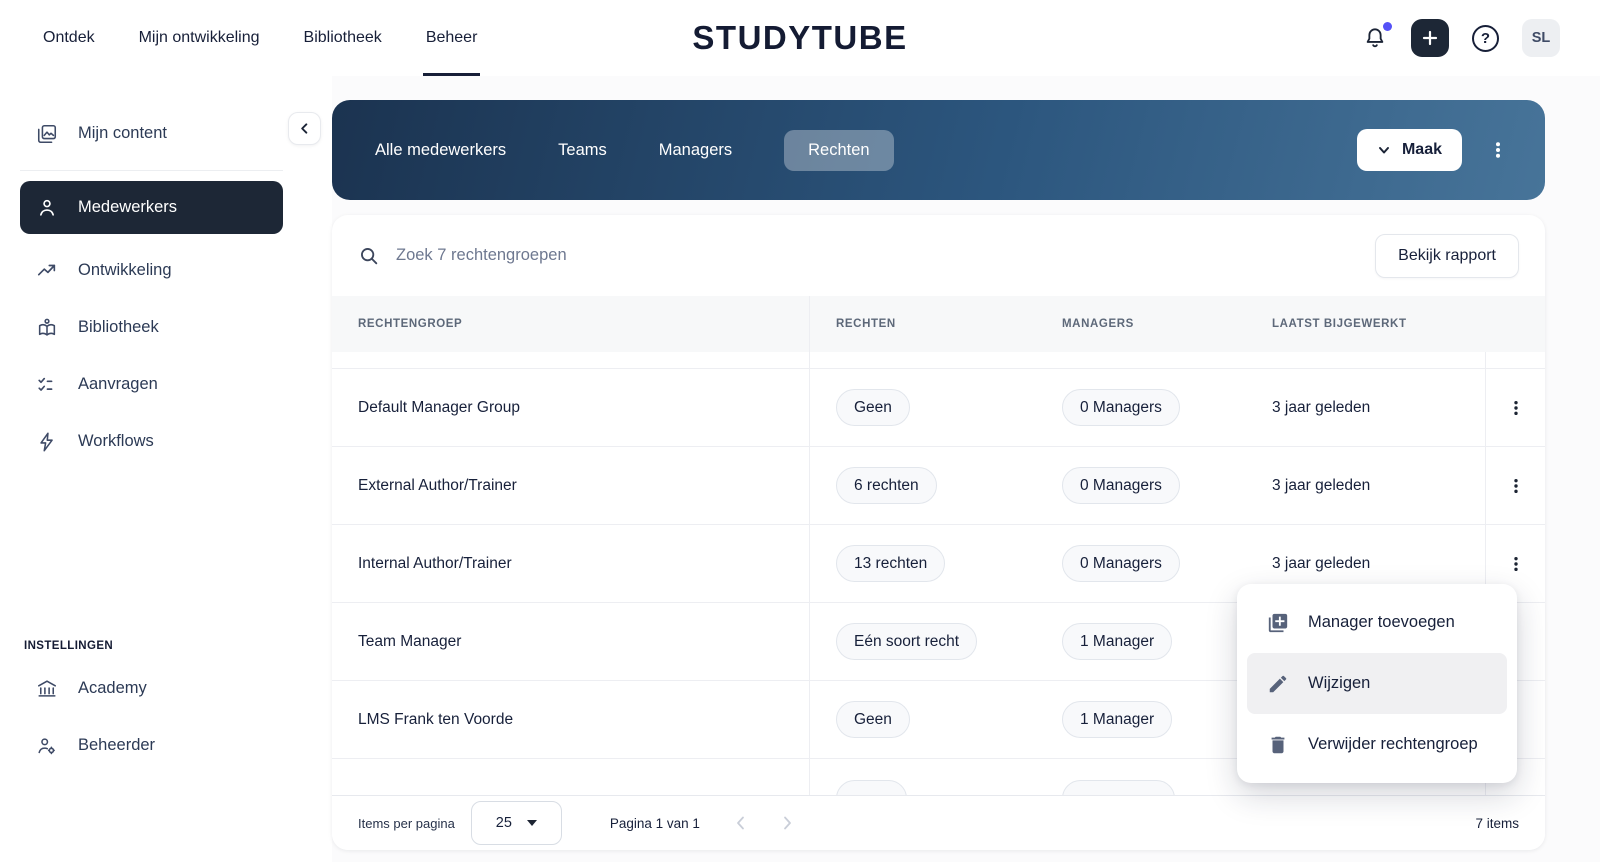 This screenshot has width=1600, height=862. I want to click on column-header-laatst-bijgewerkt: LAATST BIJGEWERKT, so click(1365, 324).